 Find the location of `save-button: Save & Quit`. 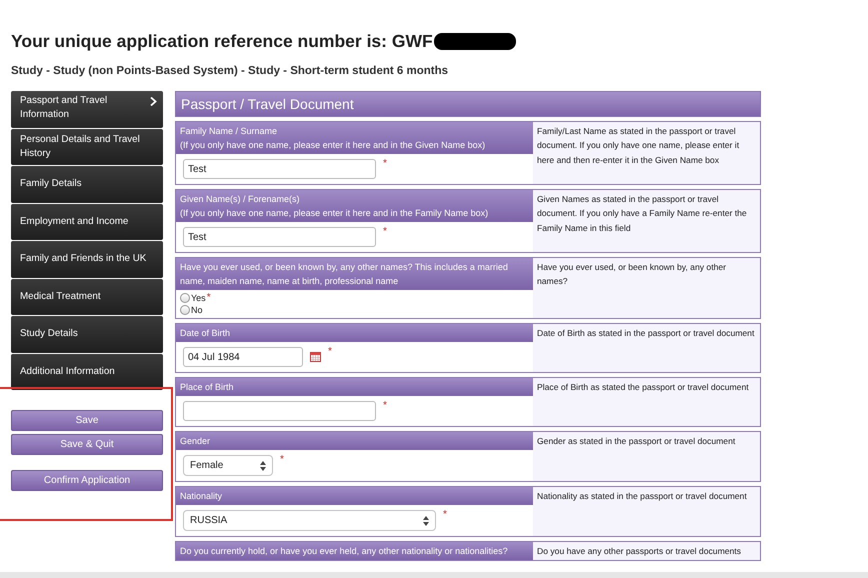

save-button: Save & Quit is located at coordinates (87, 444).